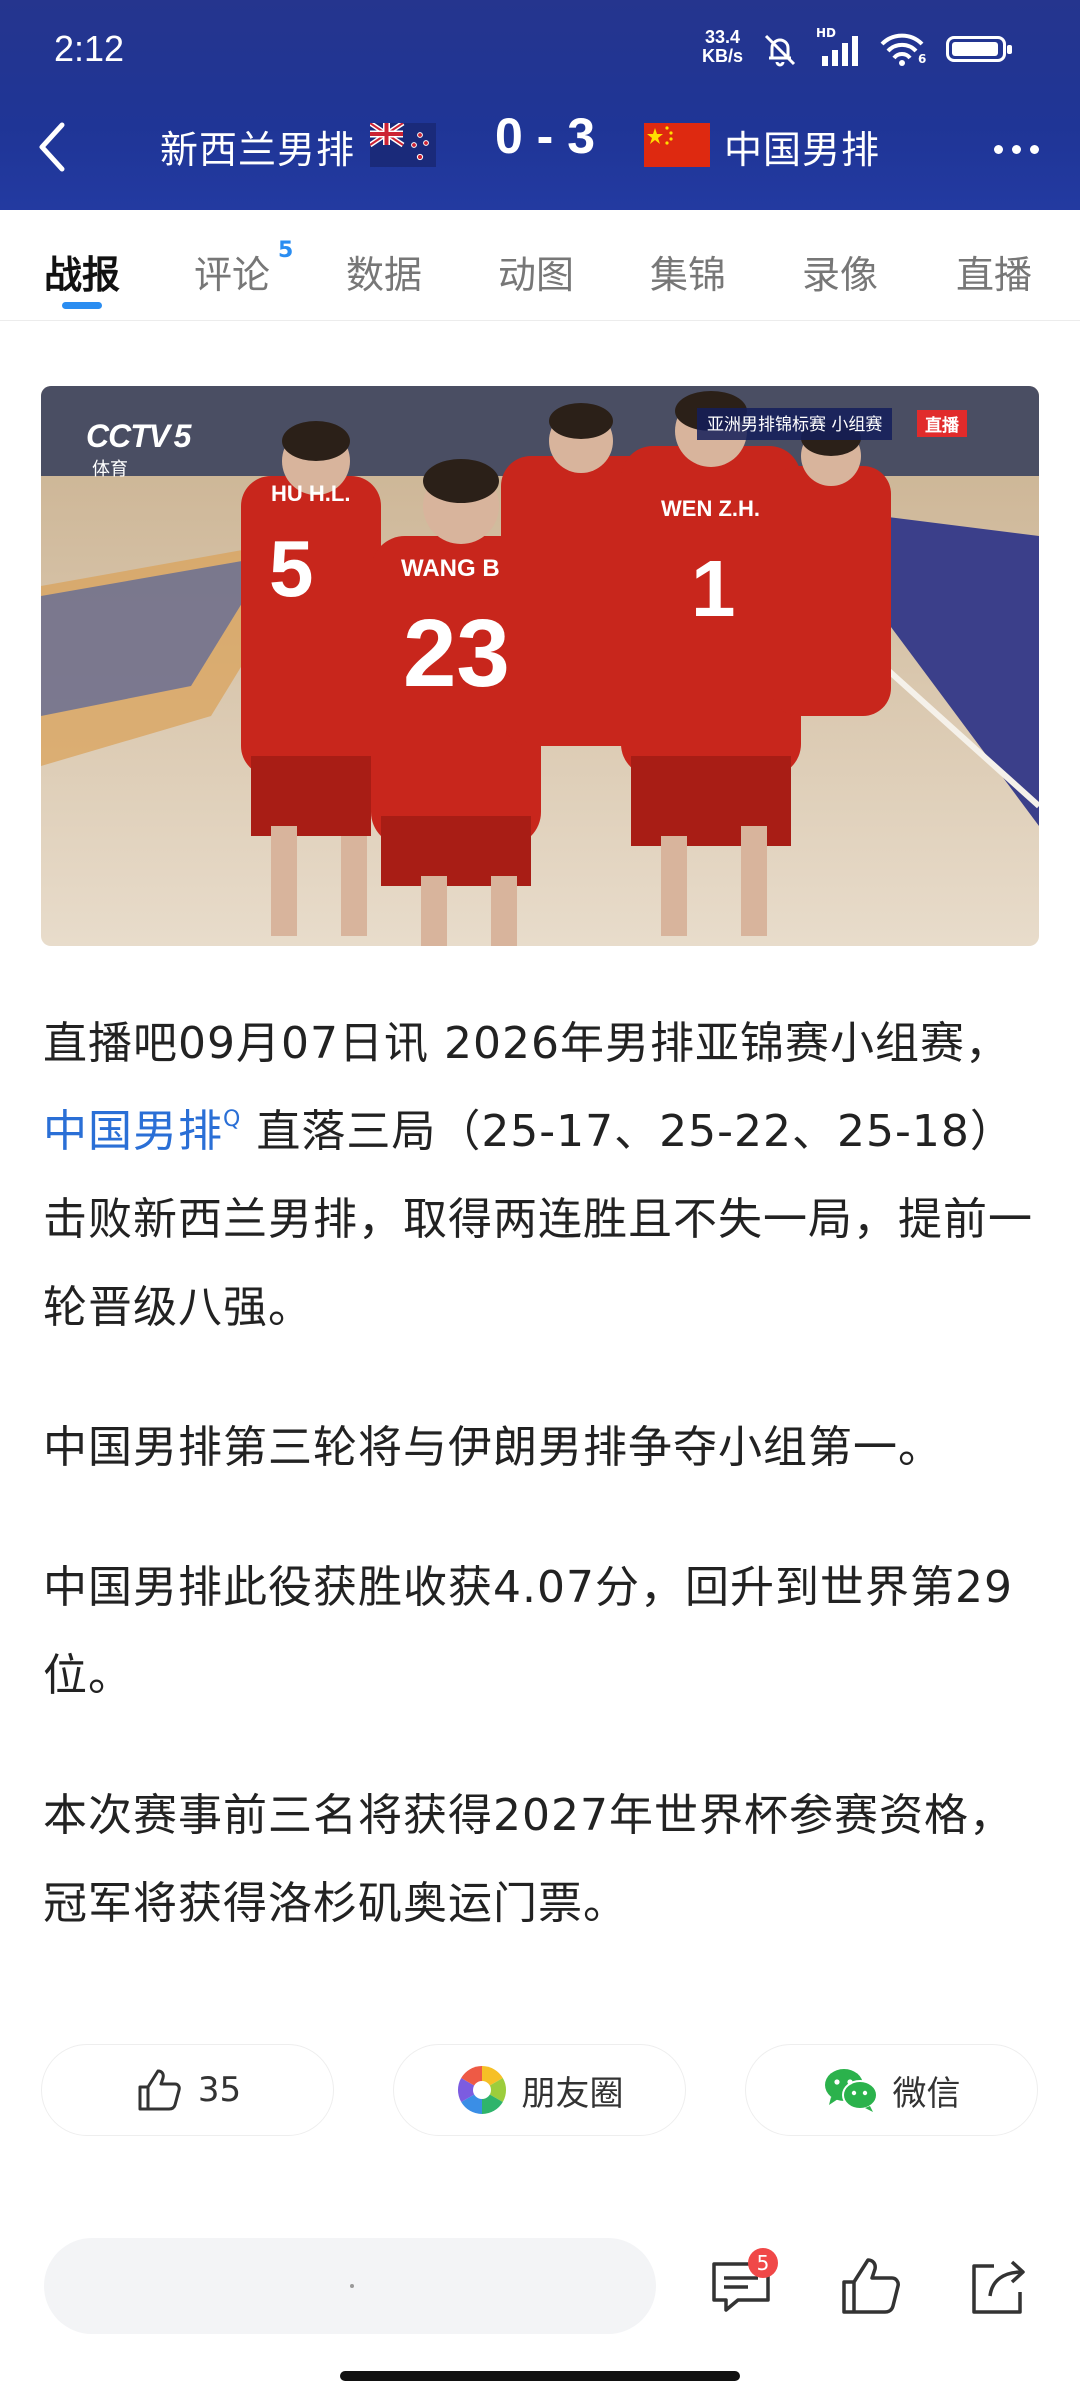 The height and width of the screenshot is (2400, 1080). What do you see at coordinates (710, 508) in the screenshot?
I see `jersey-name-wen: WEN Z.H.` at bounding box center [710, 508].